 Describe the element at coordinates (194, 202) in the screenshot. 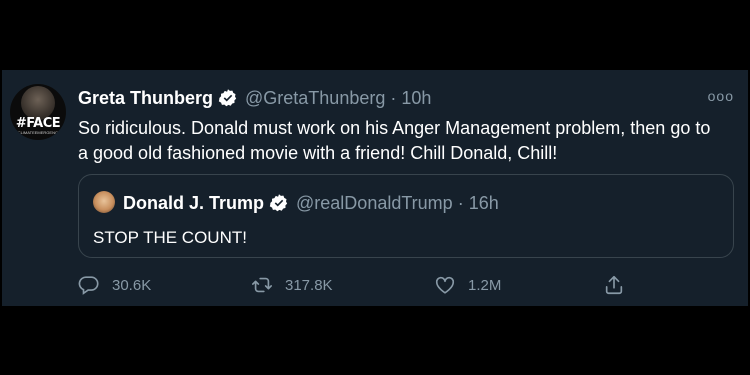

I see `quoted-author-name: Donald J. Trump` at that location.